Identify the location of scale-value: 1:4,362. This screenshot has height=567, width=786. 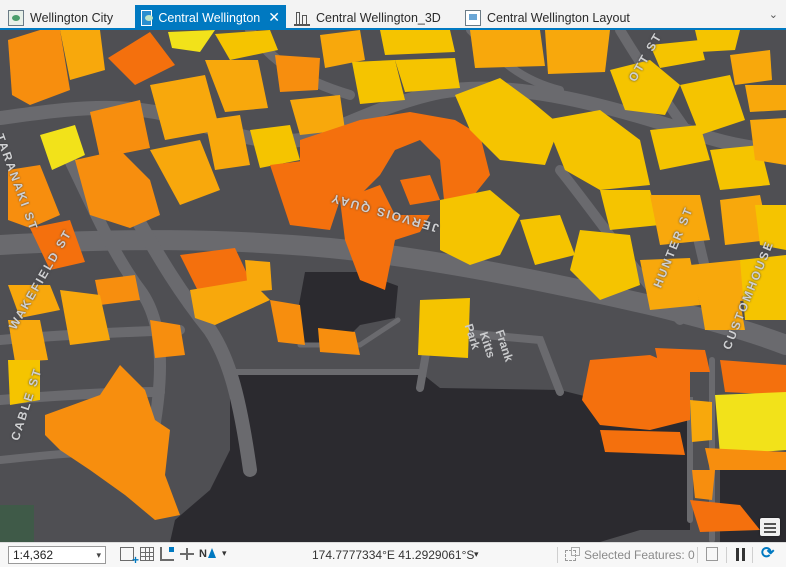
(33, 555).